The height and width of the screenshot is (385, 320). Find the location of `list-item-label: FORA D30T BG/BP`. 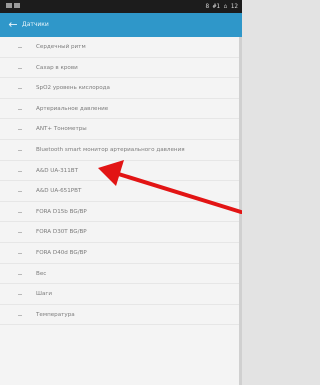

list-item-label: FORA D30T BG/BP is located at coordinates (61, 232).